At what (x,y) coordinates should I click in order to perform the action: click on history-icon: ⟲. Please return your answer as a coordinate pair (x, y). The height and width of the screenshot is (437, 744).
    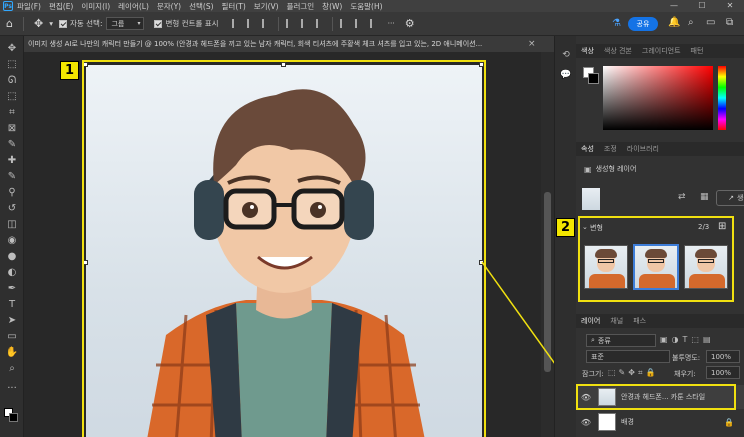
    Looking at the image, I should click on (566, 56).